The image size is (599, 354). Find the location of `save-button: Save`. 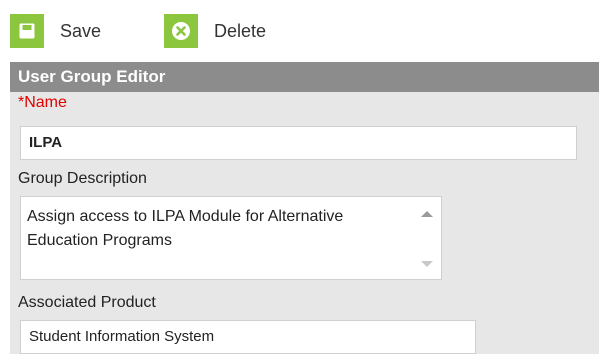

save-button: Save is located at coordinates (55, 31).